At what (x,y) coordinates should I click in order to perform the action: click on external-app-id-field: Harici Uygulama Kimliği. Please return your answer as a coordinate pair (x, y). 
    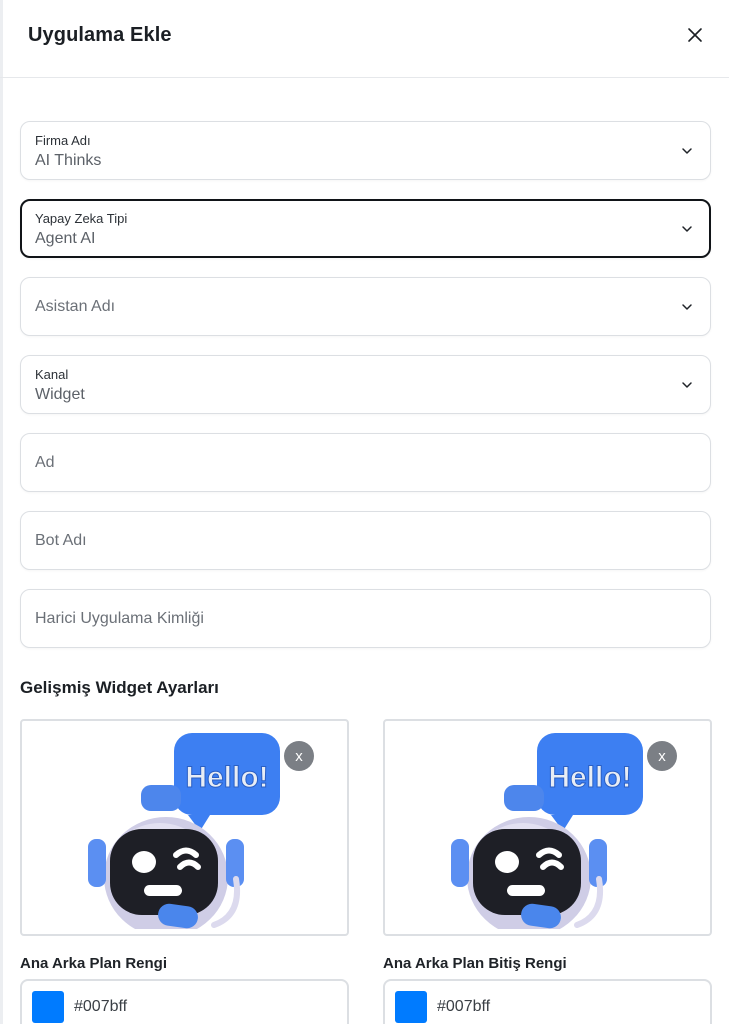
    Looking at the image, I should click on (365, 618).